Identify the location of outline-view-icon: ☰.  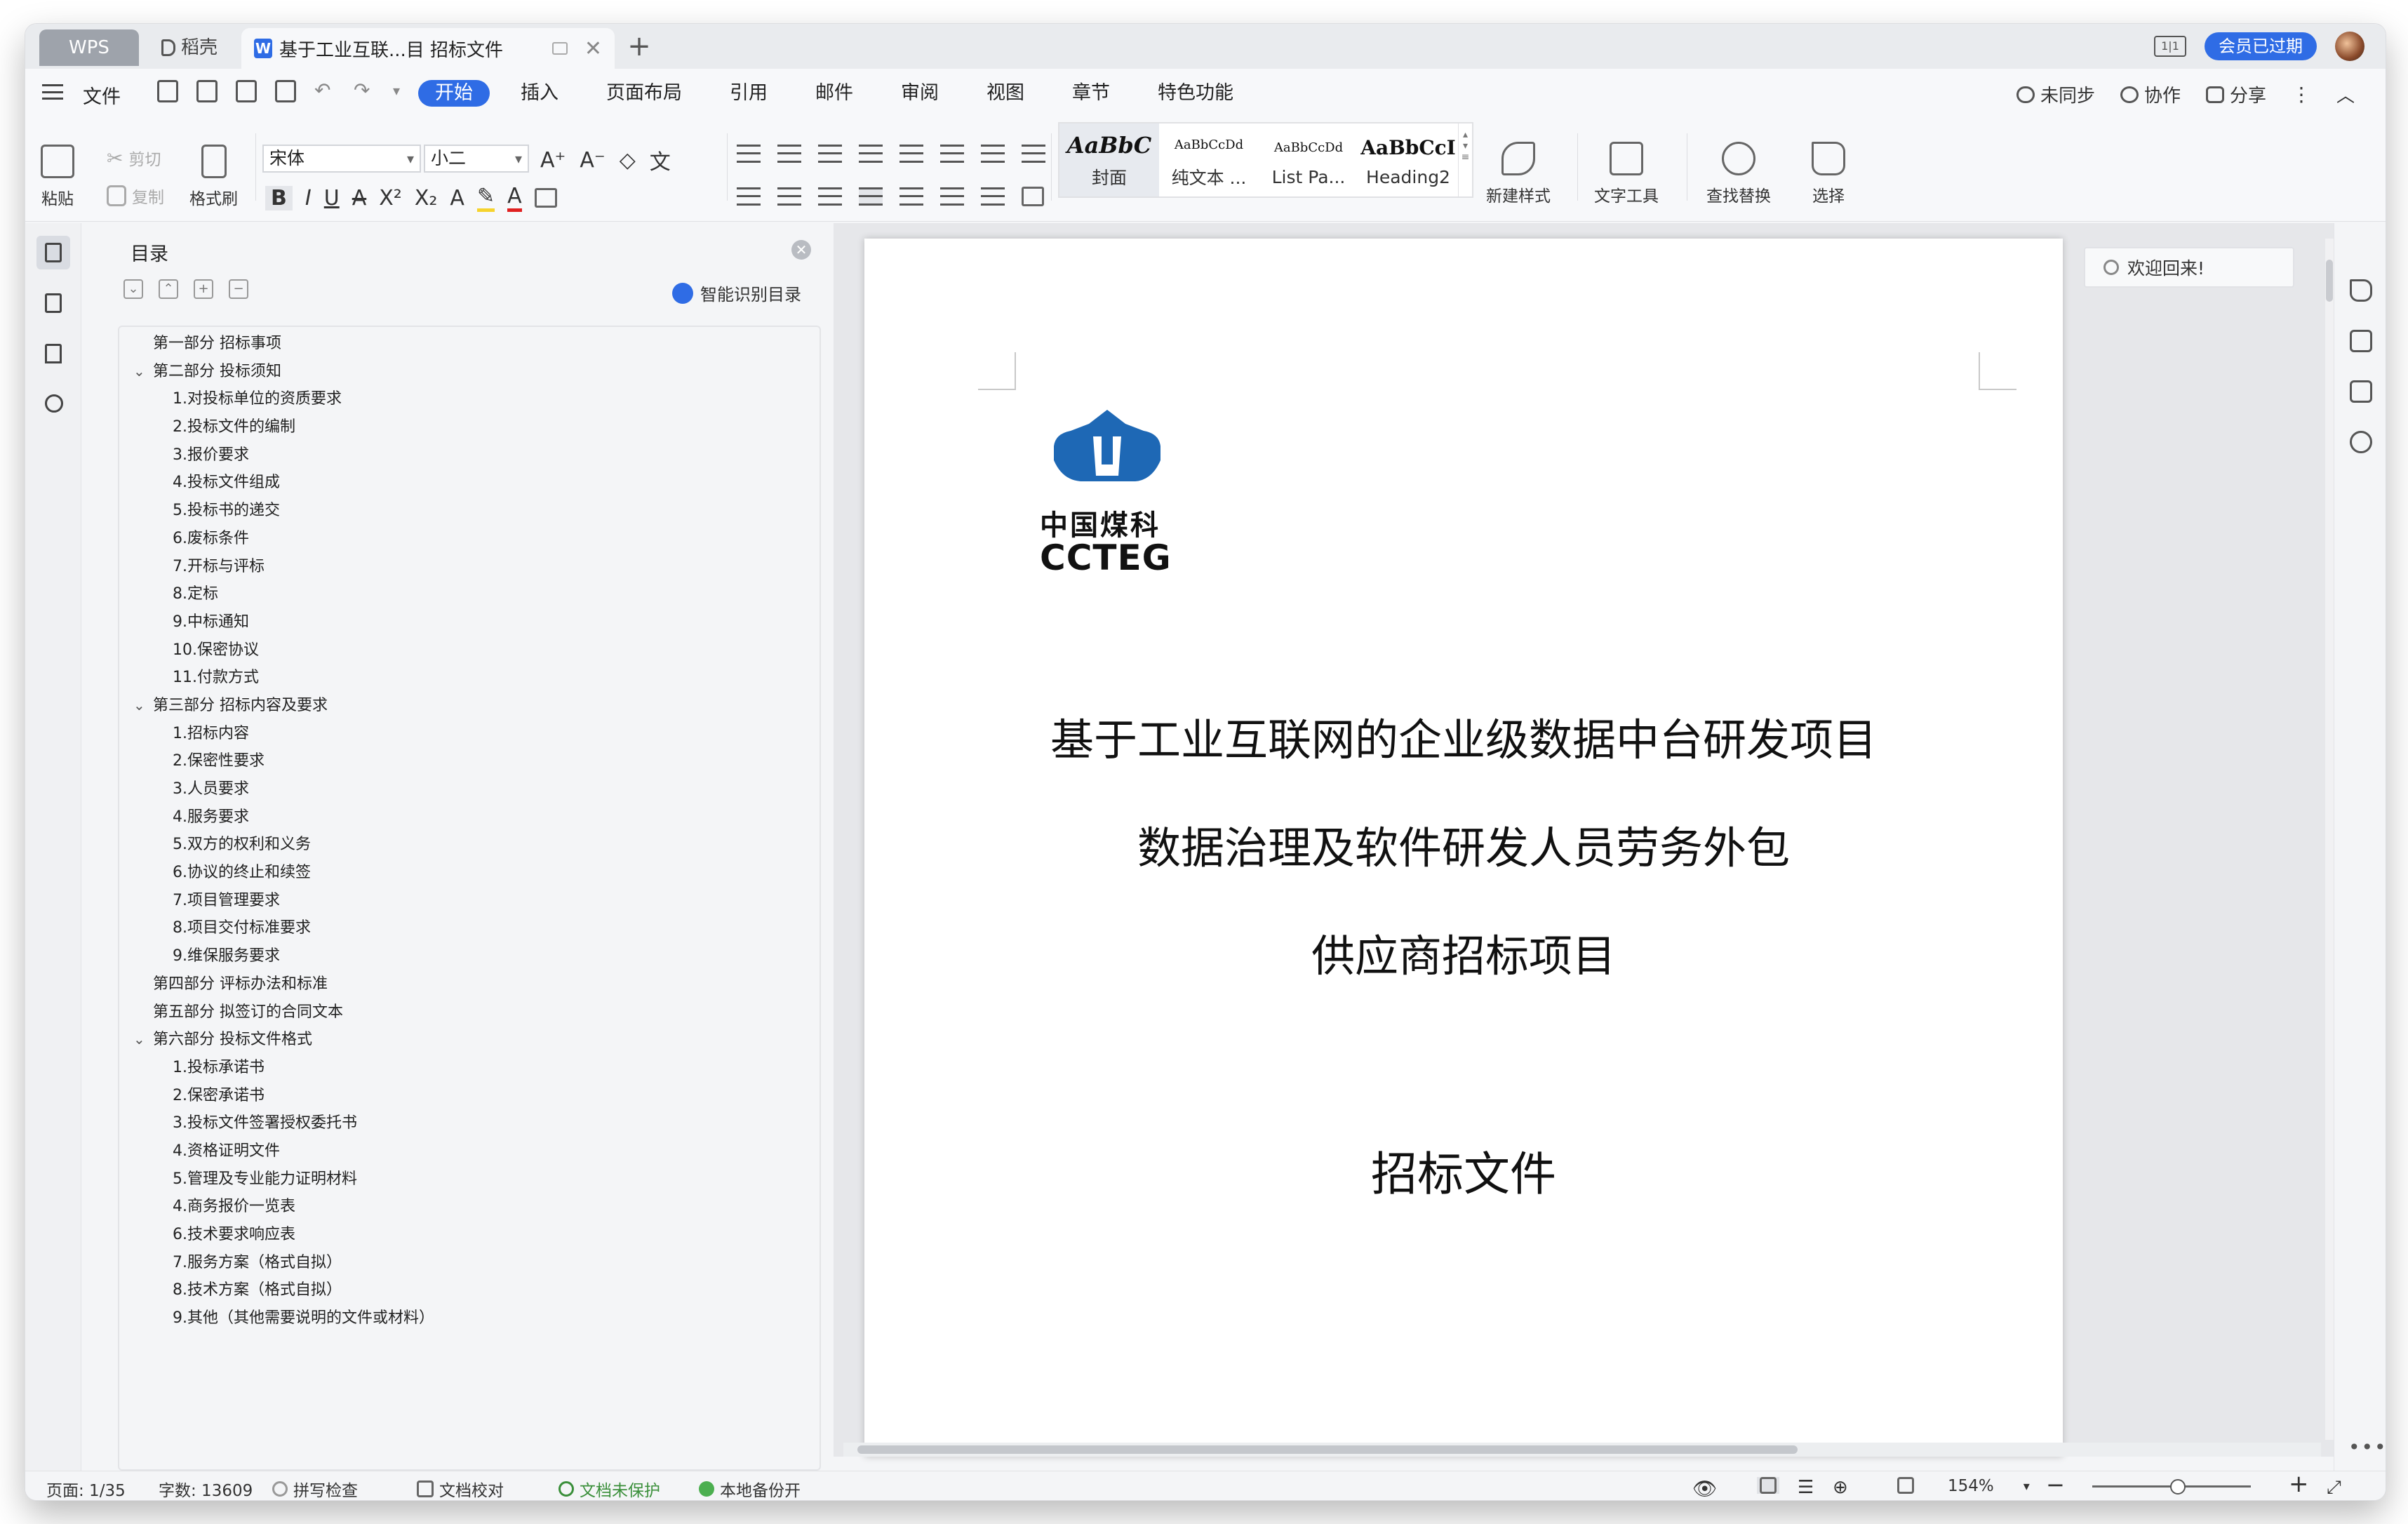
(1806, 1487).